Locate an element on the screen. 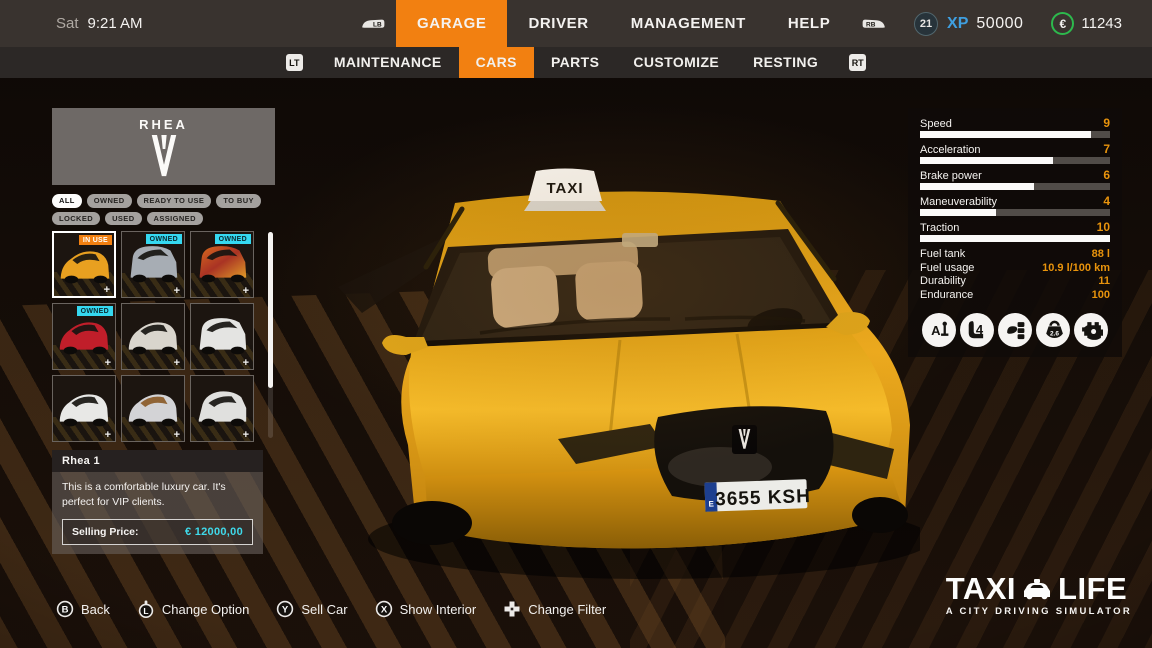  rb-bumper-icon: RB is located at coordinates (874, 24).